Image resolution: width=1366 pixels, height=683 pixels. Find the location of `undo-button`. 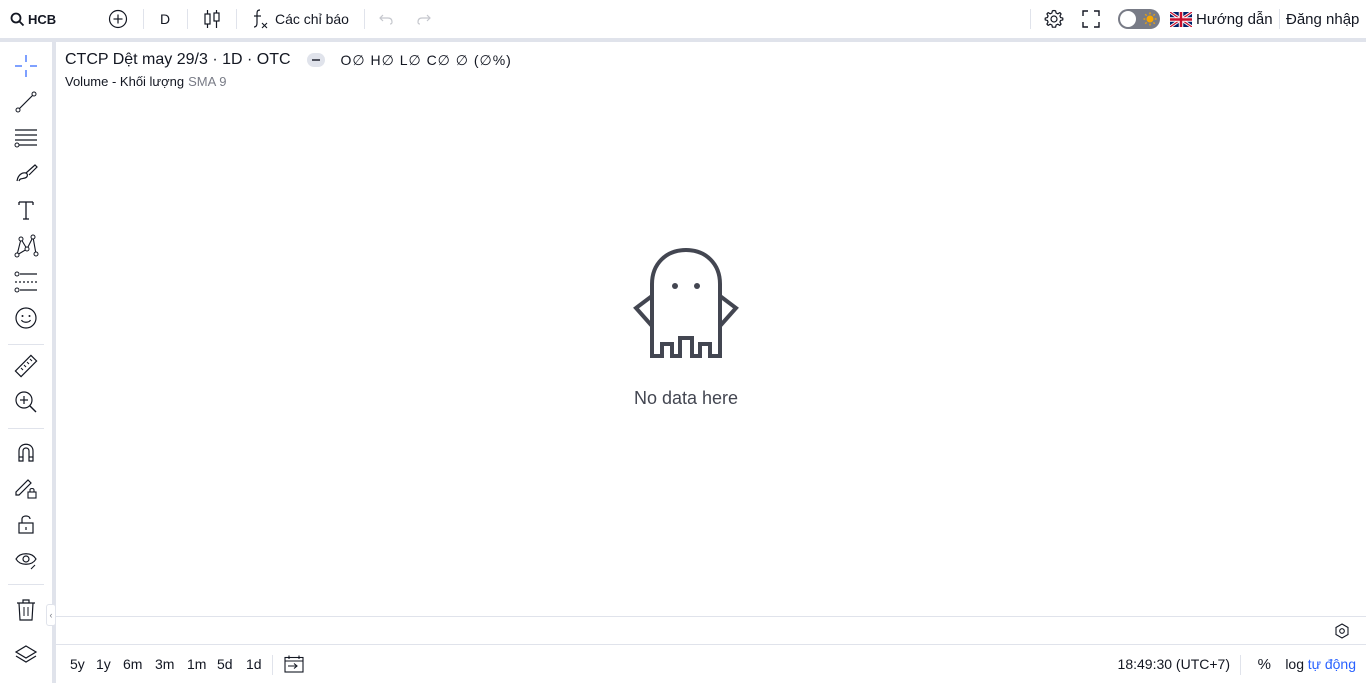

undo-button is located at coordinates (386, 19).